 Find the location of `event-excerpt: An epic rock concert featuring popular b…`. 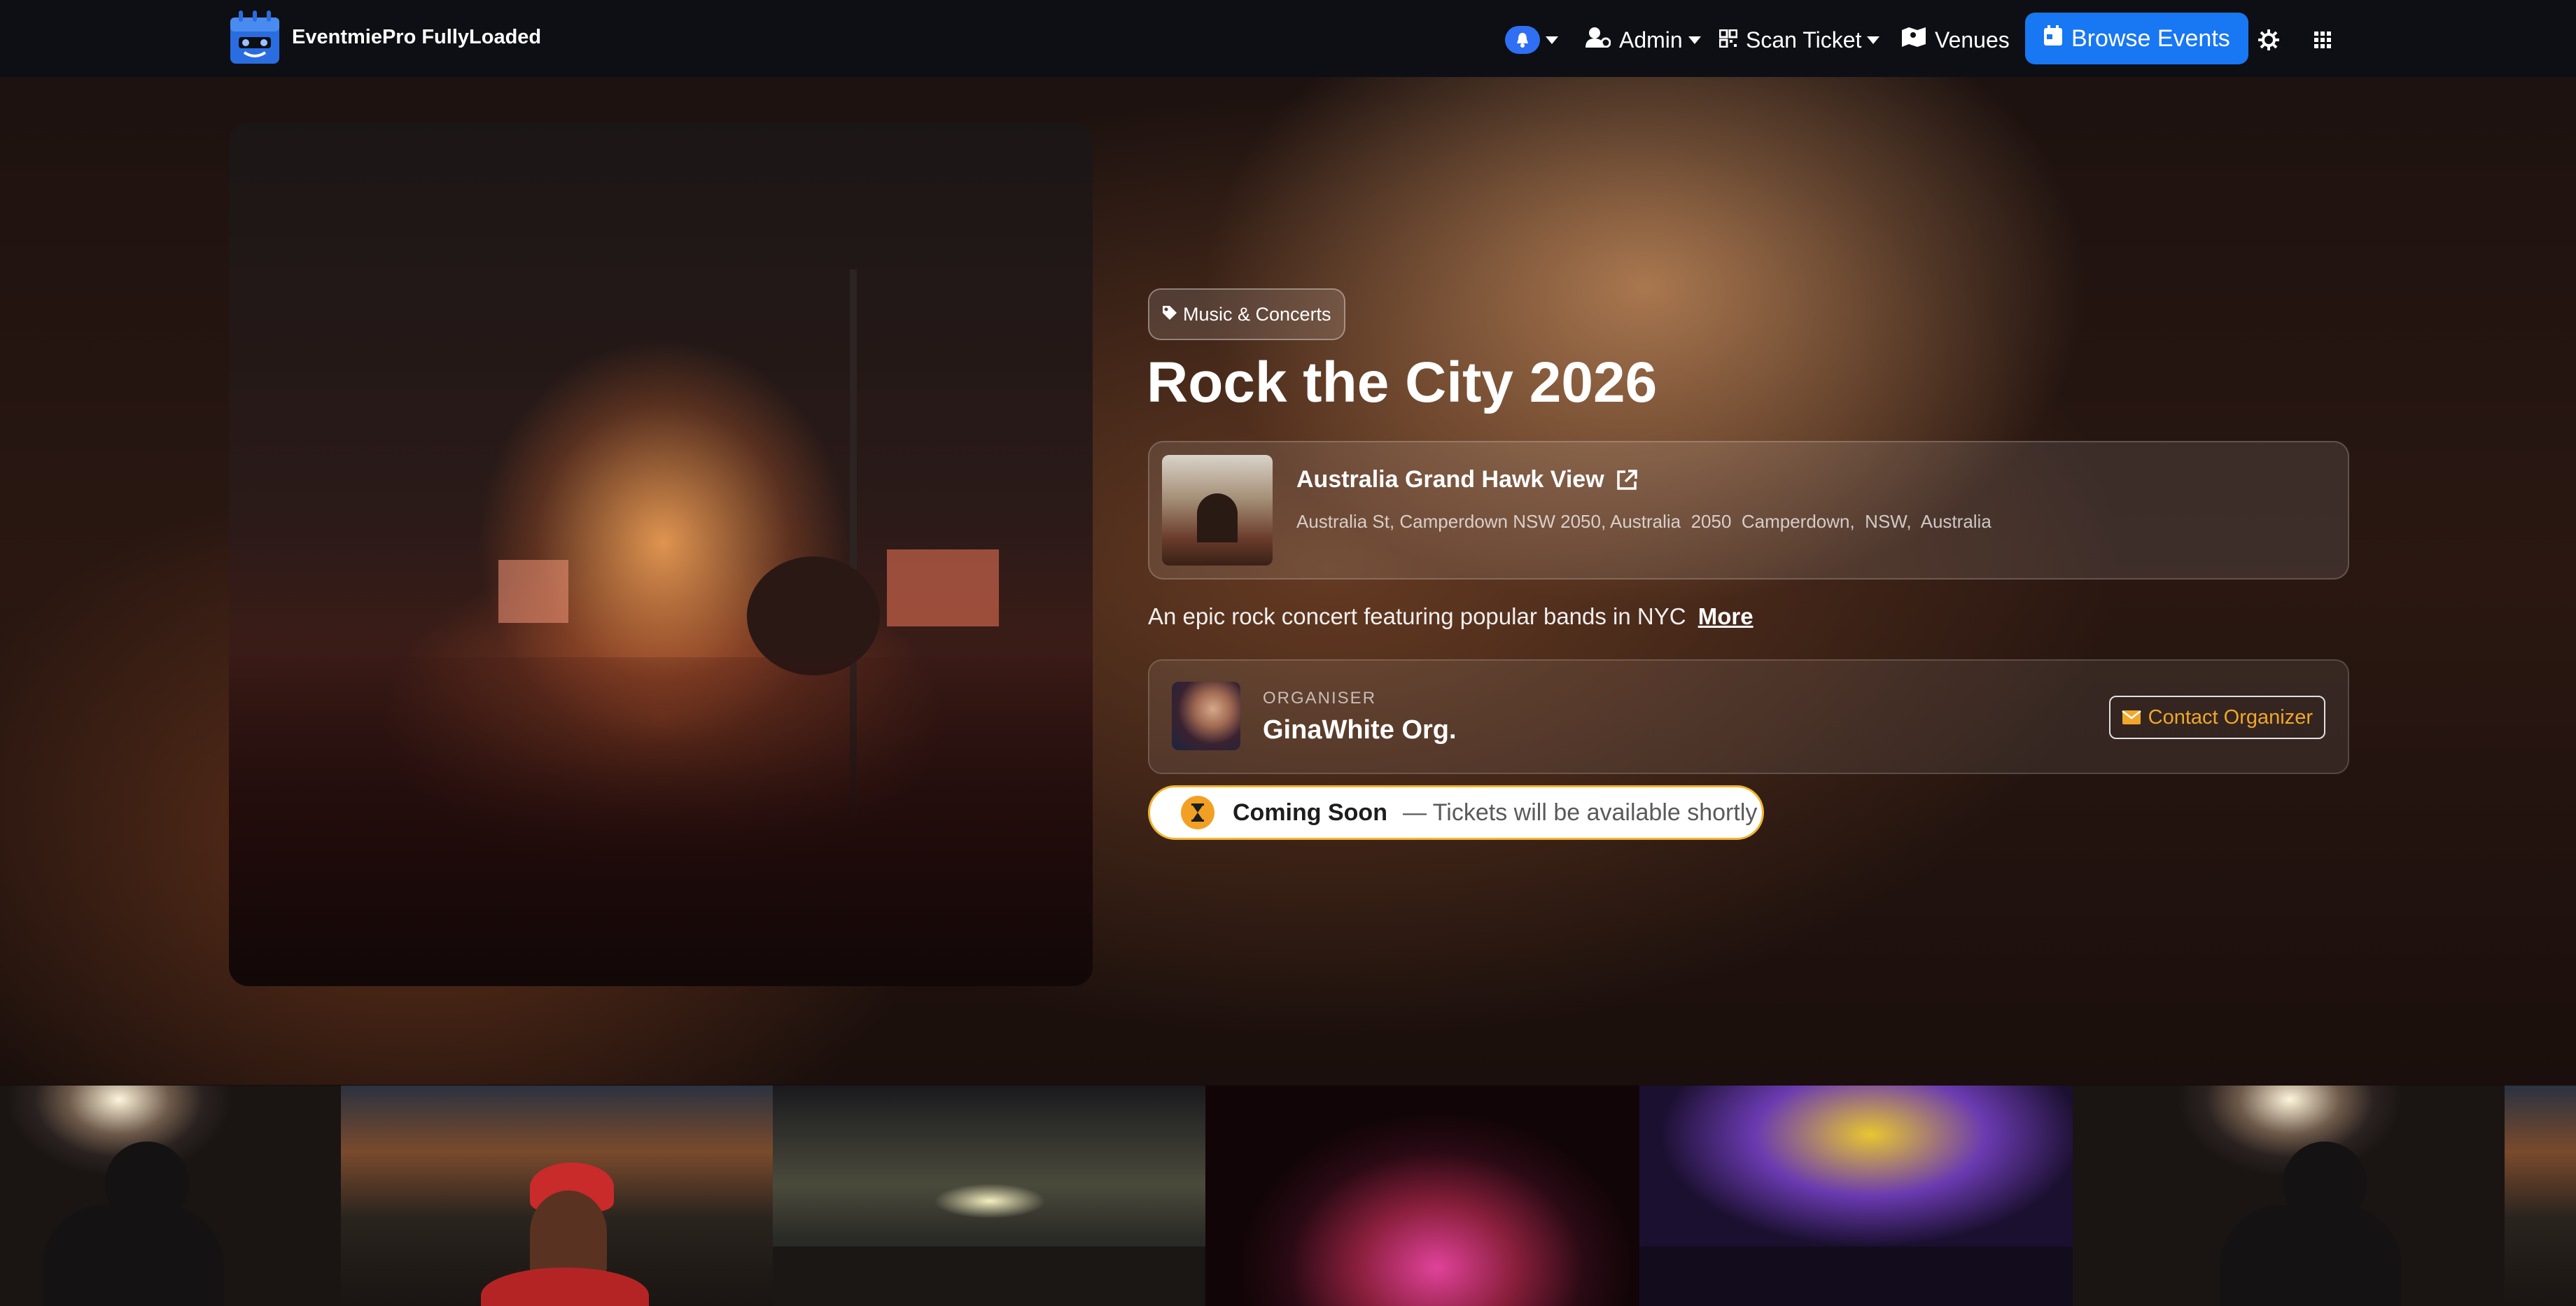

event-excerpt: An epic rock concert featuring popular b… is located at coordinates (1451, 616).